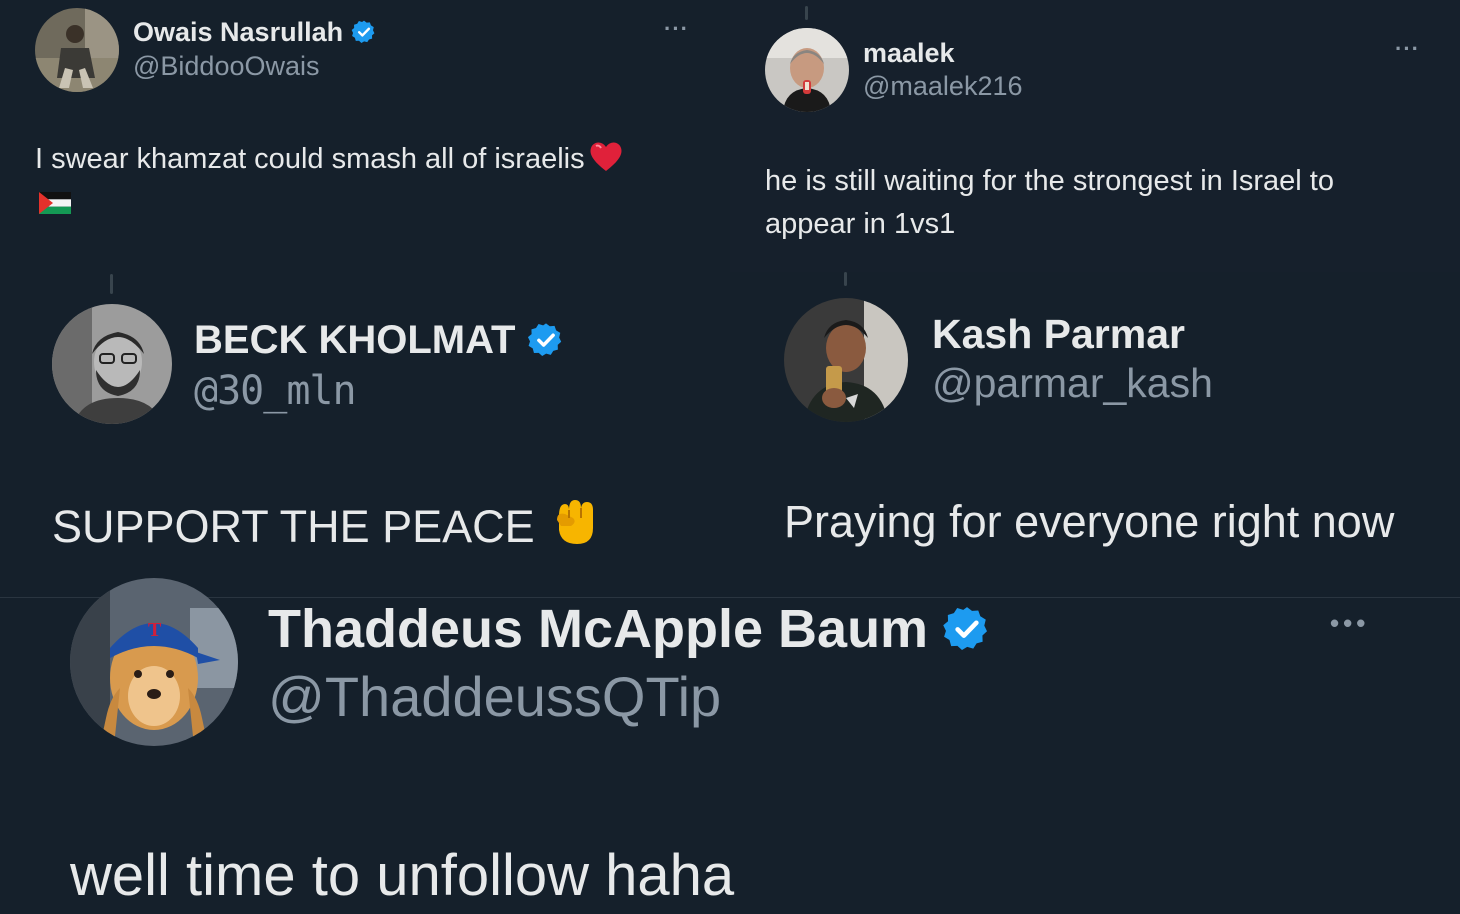 The height and width of the screenshot is (914, 1460). What do you see at coordinates (1089, 521) in the screenshot?
I see `tweet-text: Praying for everyone right now` at bounding box center [1089, 521].